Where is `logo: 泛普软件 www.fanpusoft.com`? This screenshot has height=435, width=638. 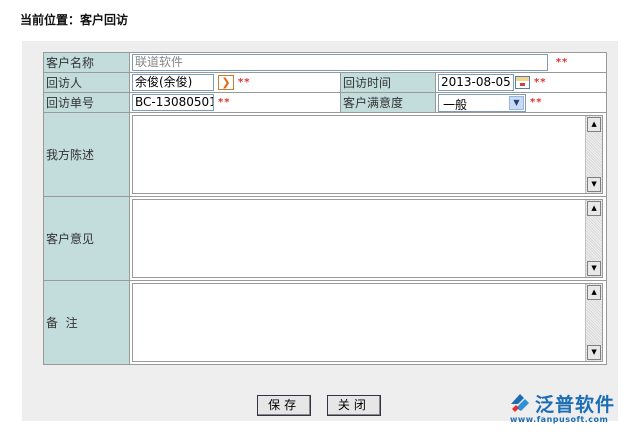
logo: 泛普软件 www.fanpusoft.com is located at coordinates (570, 409).